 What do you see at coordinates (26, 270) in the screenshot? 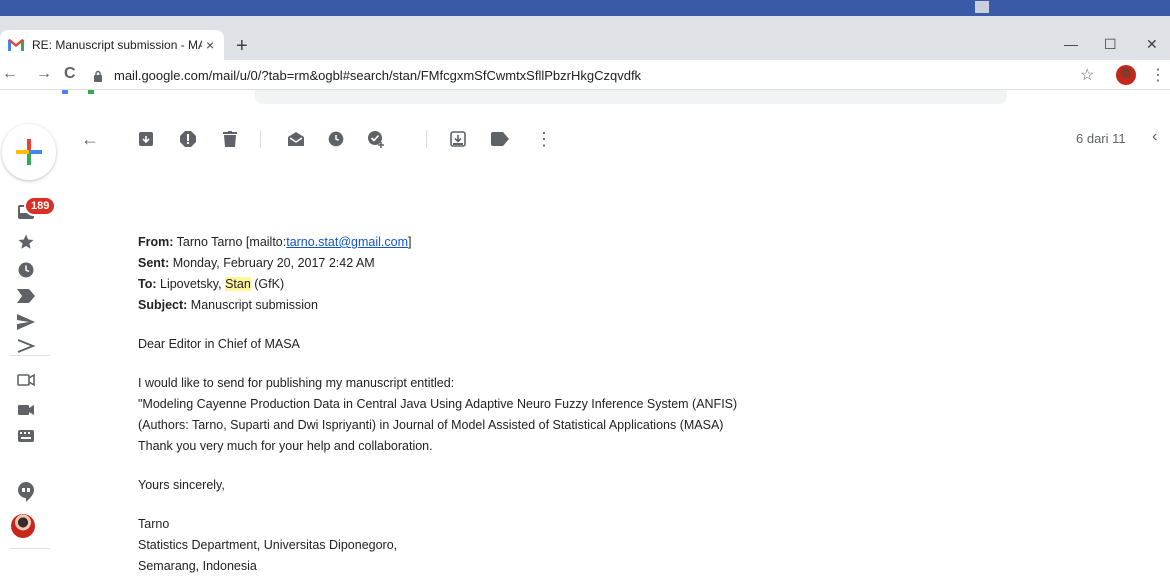
I see `snoozed-icon` at bounding box center [26, 270].